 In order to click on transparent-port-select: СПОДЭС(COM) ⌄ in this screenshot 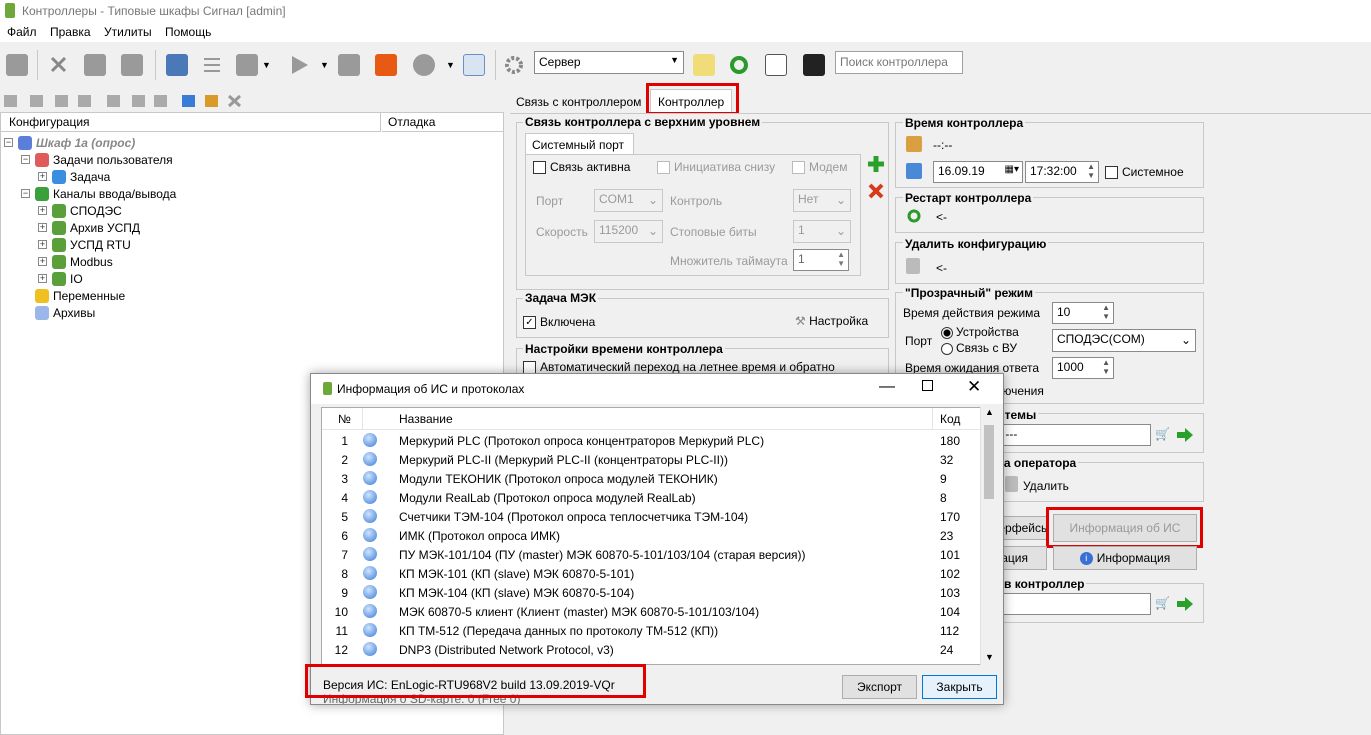, I will do `click(1124, 340)`.